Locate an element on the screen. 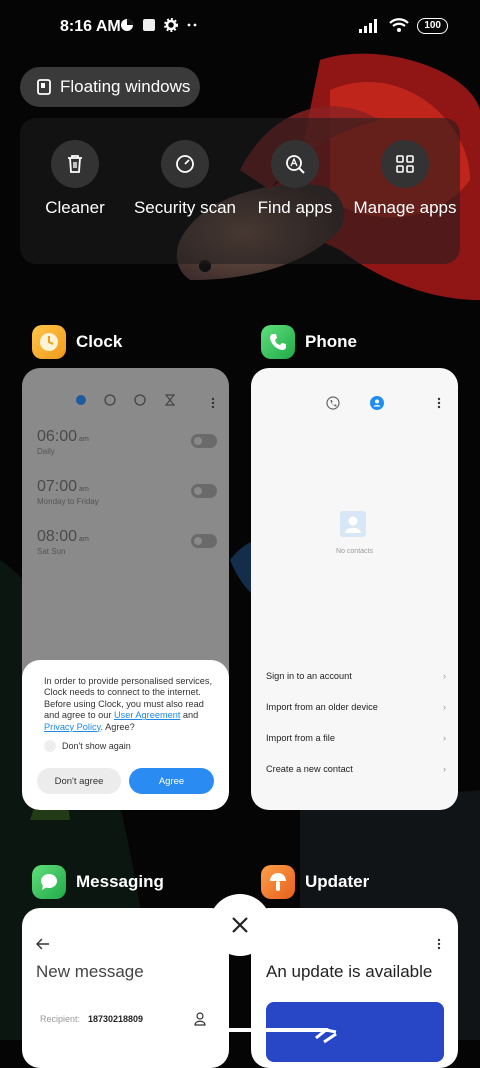  clear-all-button is located at coordinates (240, 925).